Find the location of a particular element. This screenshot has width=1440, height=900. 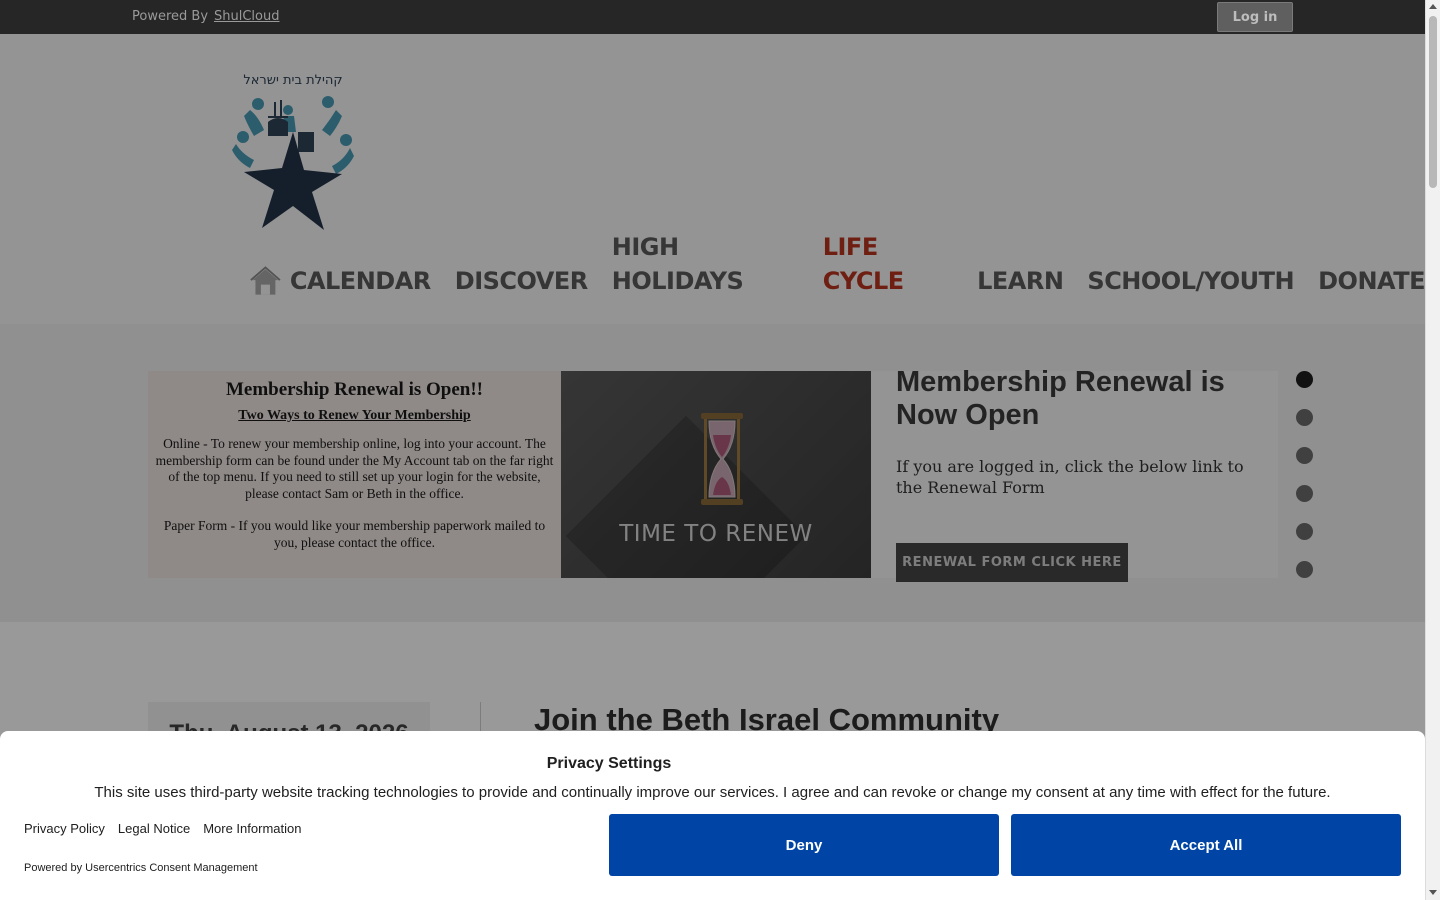

scroll-up-icon is located at coordinates (1433, 6).